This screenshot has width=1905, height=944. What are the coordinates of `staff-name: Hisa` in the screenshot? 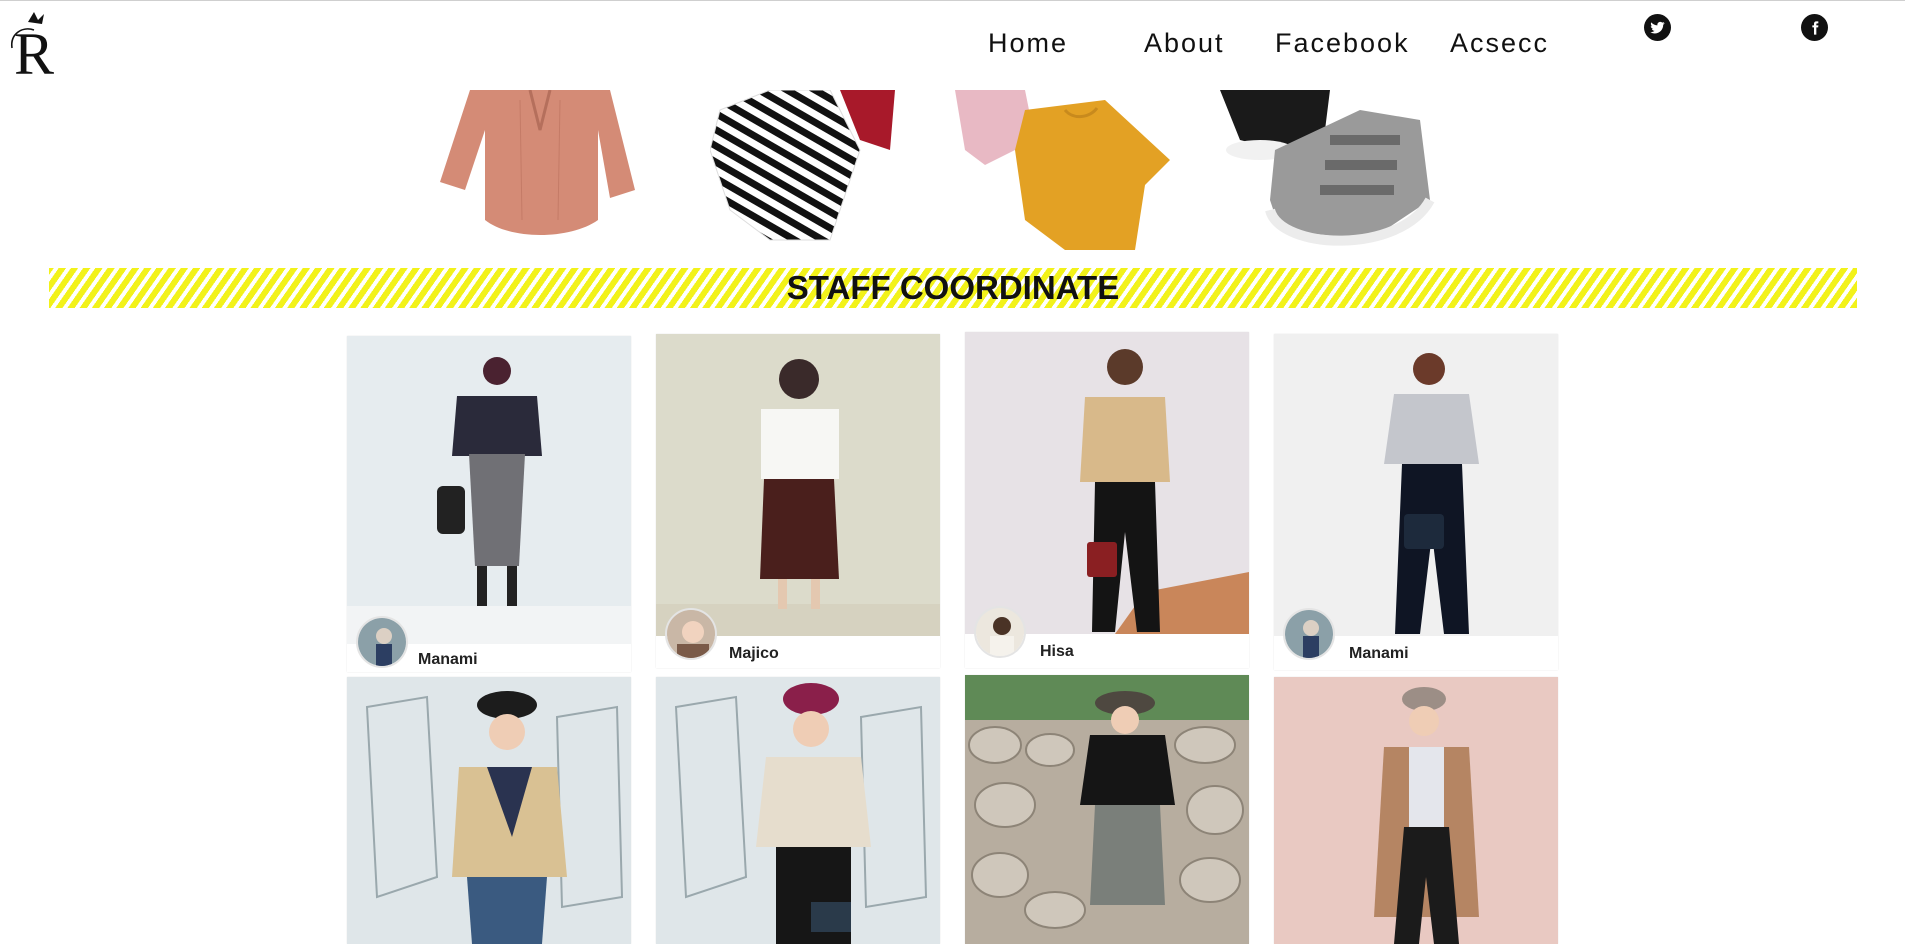 It's located at (1057, 652).